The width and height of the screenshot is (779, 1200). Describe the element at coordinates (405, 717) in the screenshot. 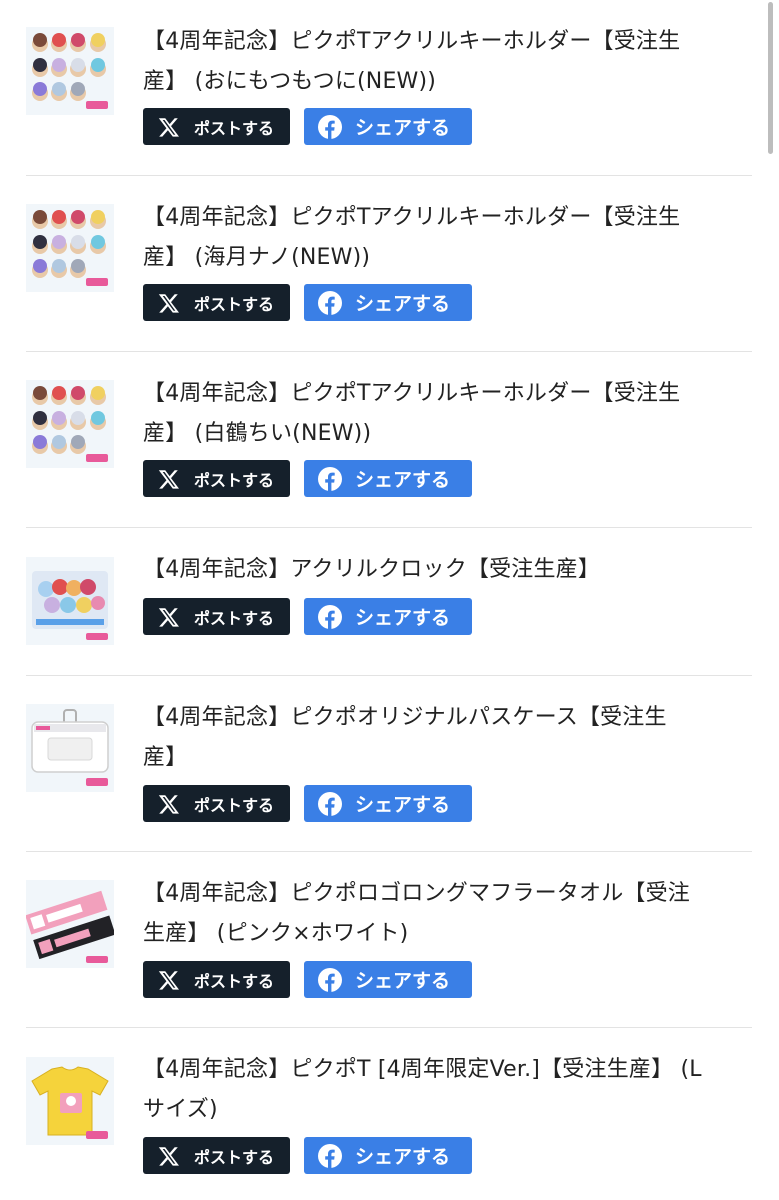

I see `title-line-1: 【4周年記念】ピクポオリジナルパスケース【受注生` at that location.